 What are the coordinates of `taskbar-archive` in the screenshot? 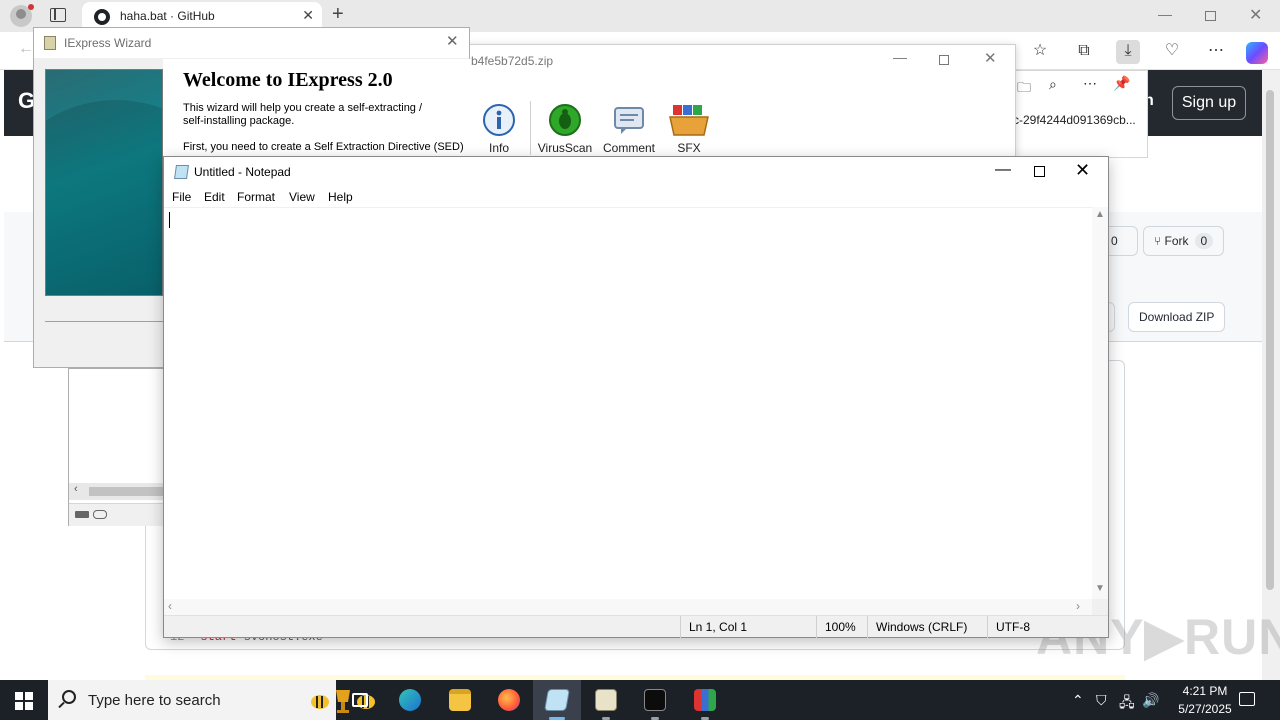 It's located at (606, 700).